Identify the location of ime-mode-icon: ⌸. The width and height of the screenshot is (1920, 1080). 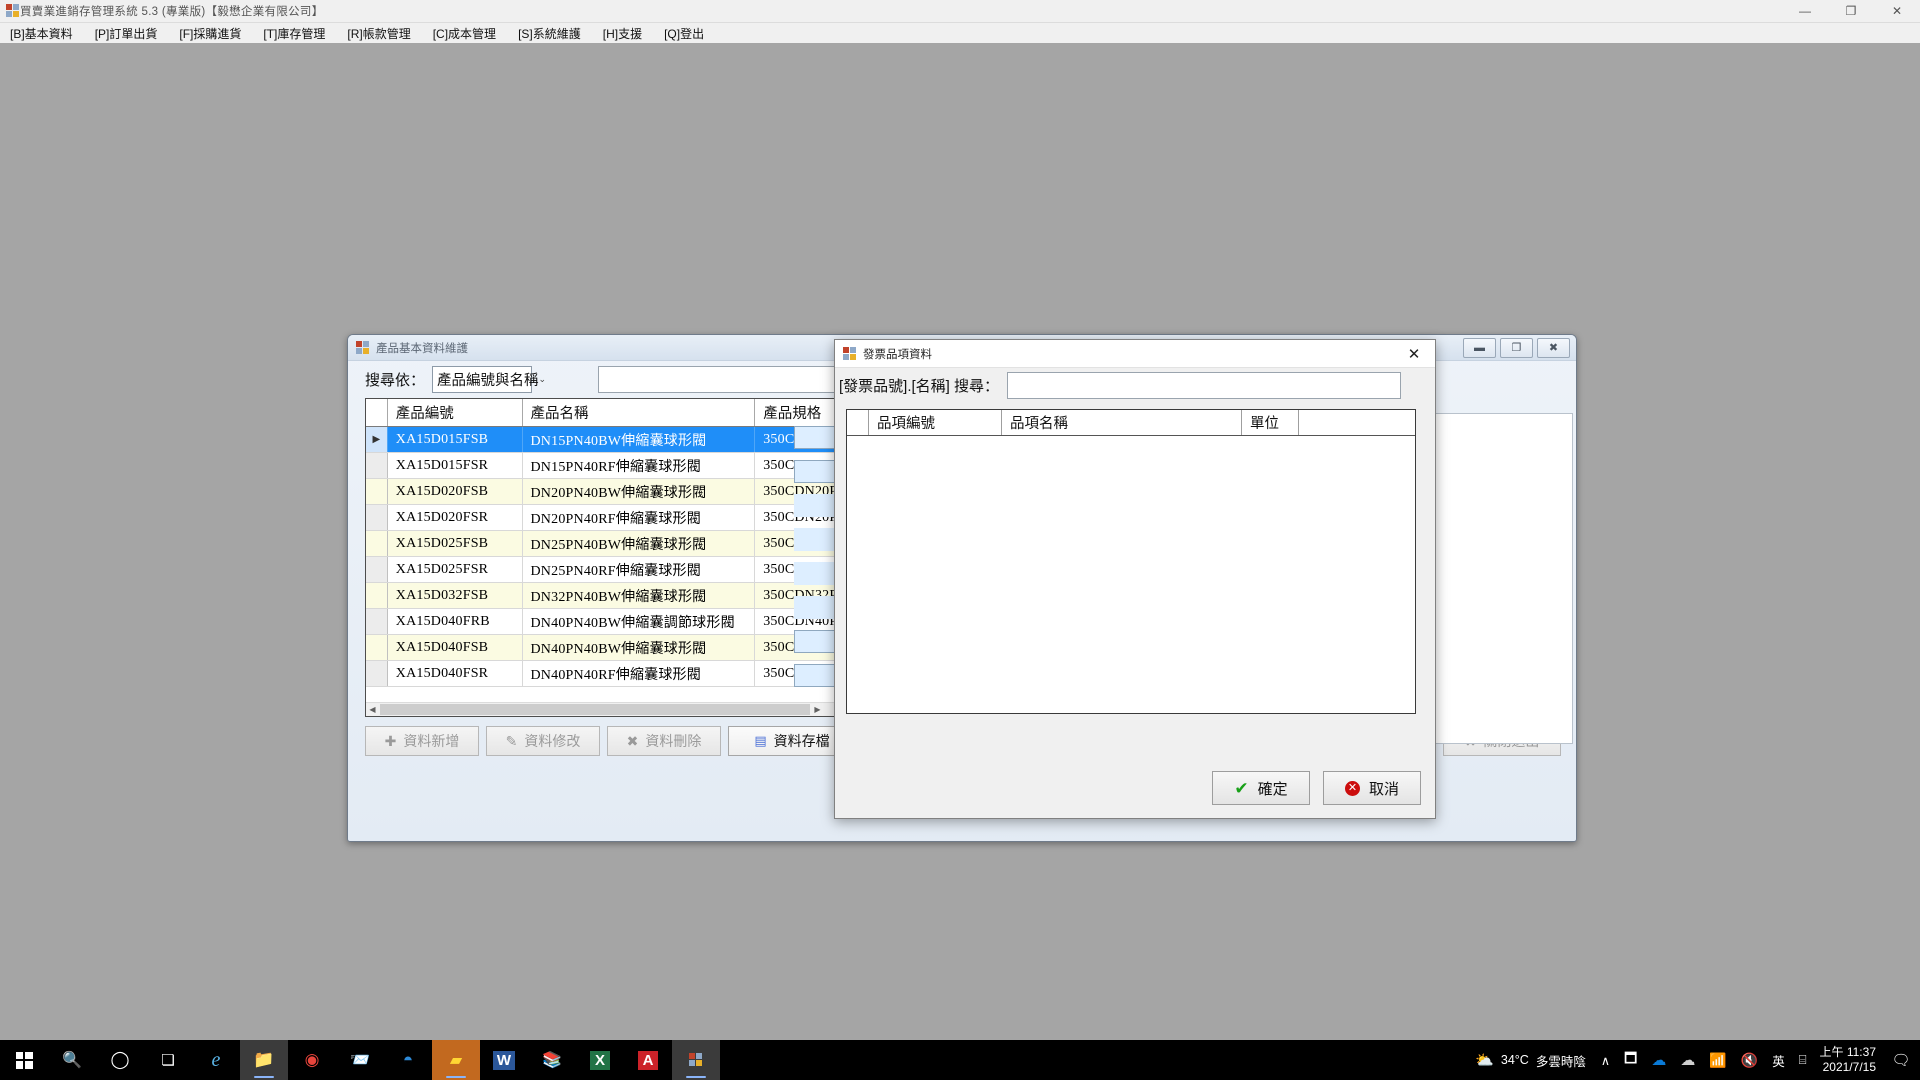
(1803, 1060).